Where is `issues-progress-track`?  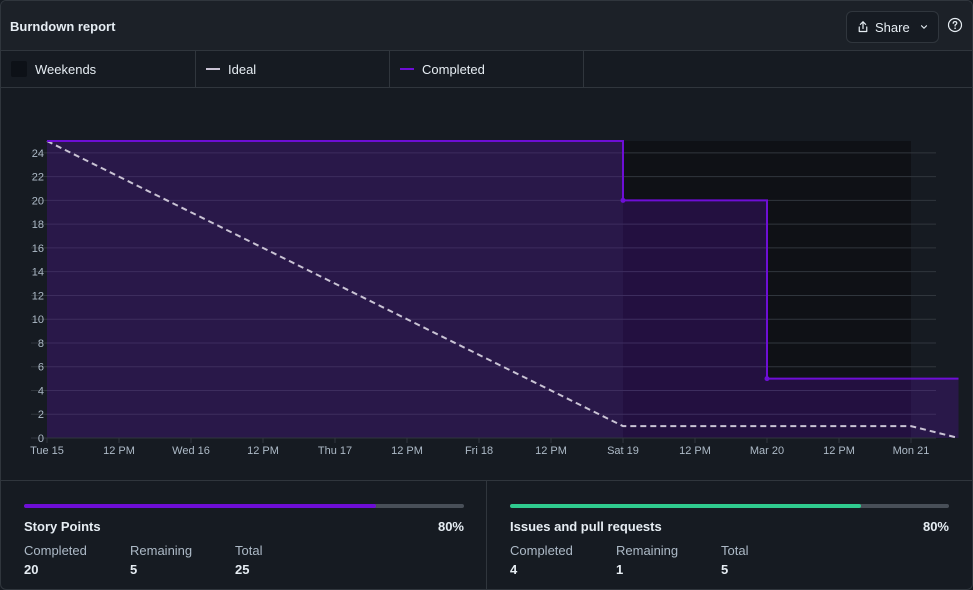
issues-progress-track is located at coordinates (729, 506).